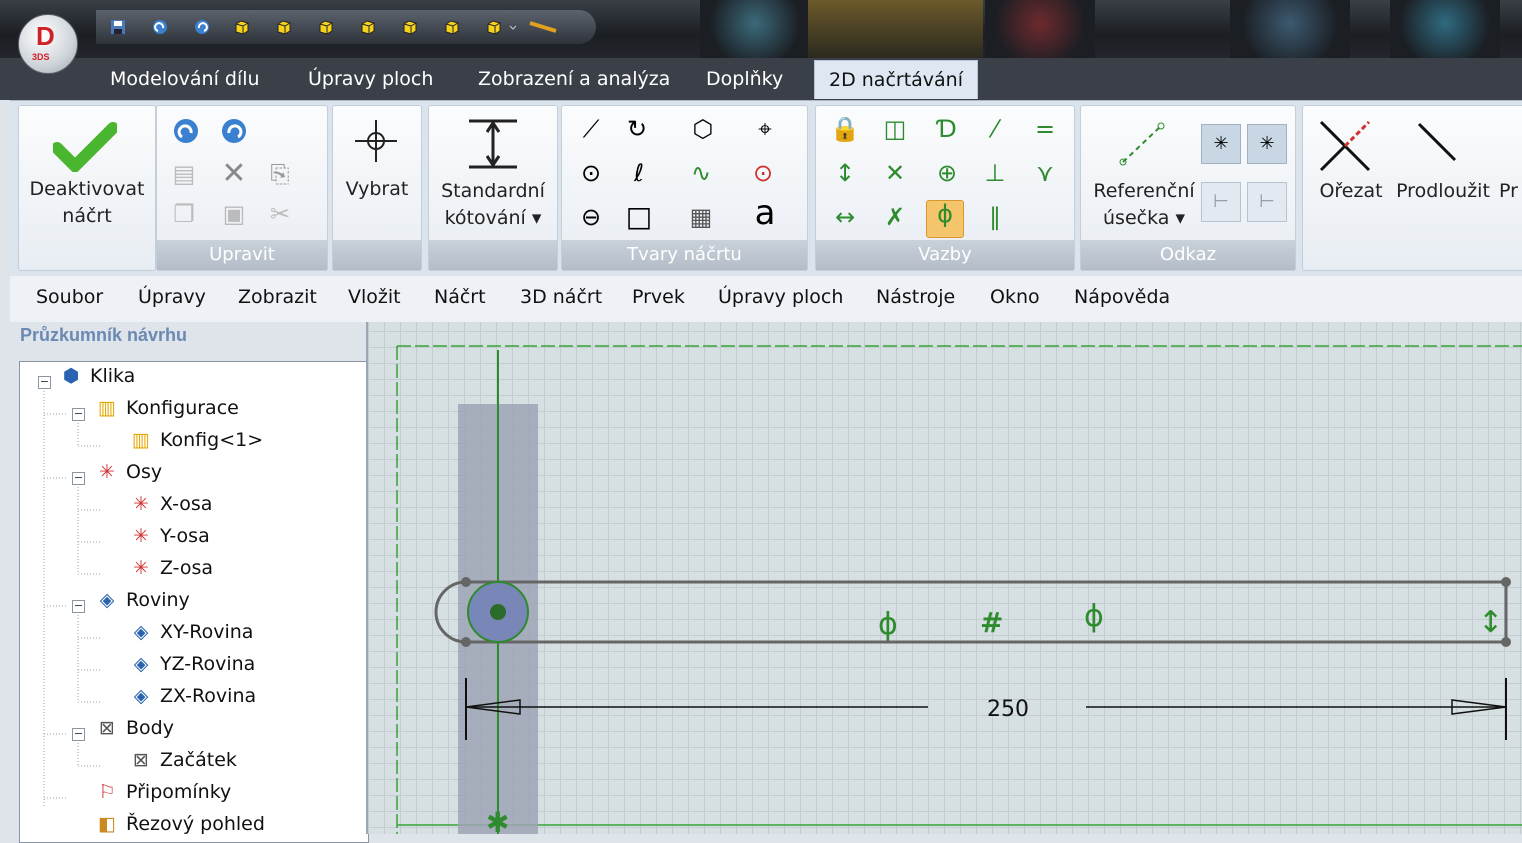  What do you see at coordinates (163, 792) in the screenshot?
I see `tree-item-pripominky: ⚐ Připomínky` at bounding box center [163, 792].